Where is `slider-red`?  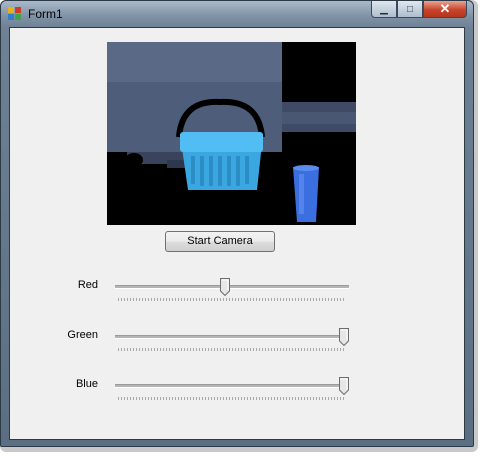
slider-red is located at coordinates (232, 291).